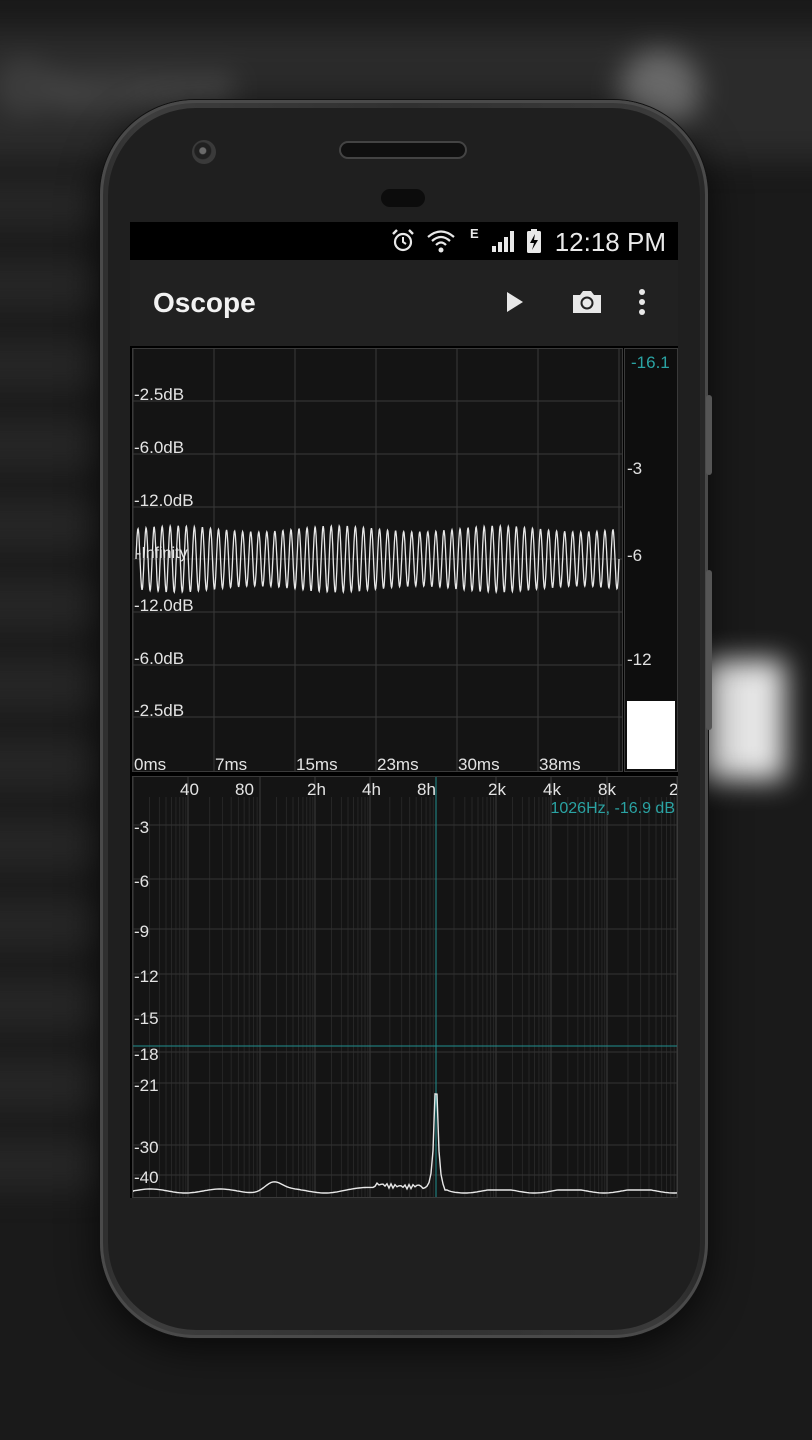 The width and height of the screenshot is (812, 1440). What do you see at coordinates (405, 1143) in the screenshot?
I see `spectrum-trace` at bounding box center [405, 1143].